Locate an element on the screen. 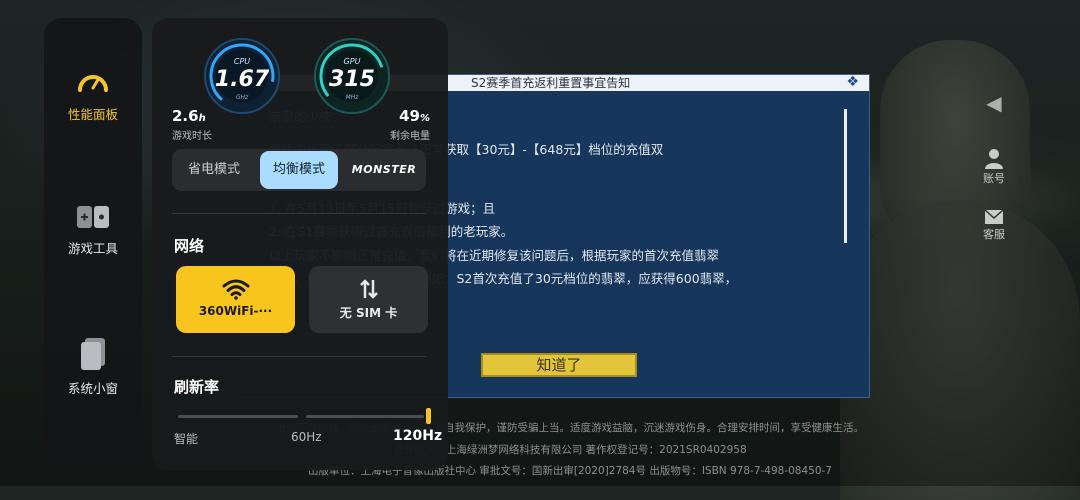  rail-item-game-tools: 游戏工具 is located at coordinates (93, 230).